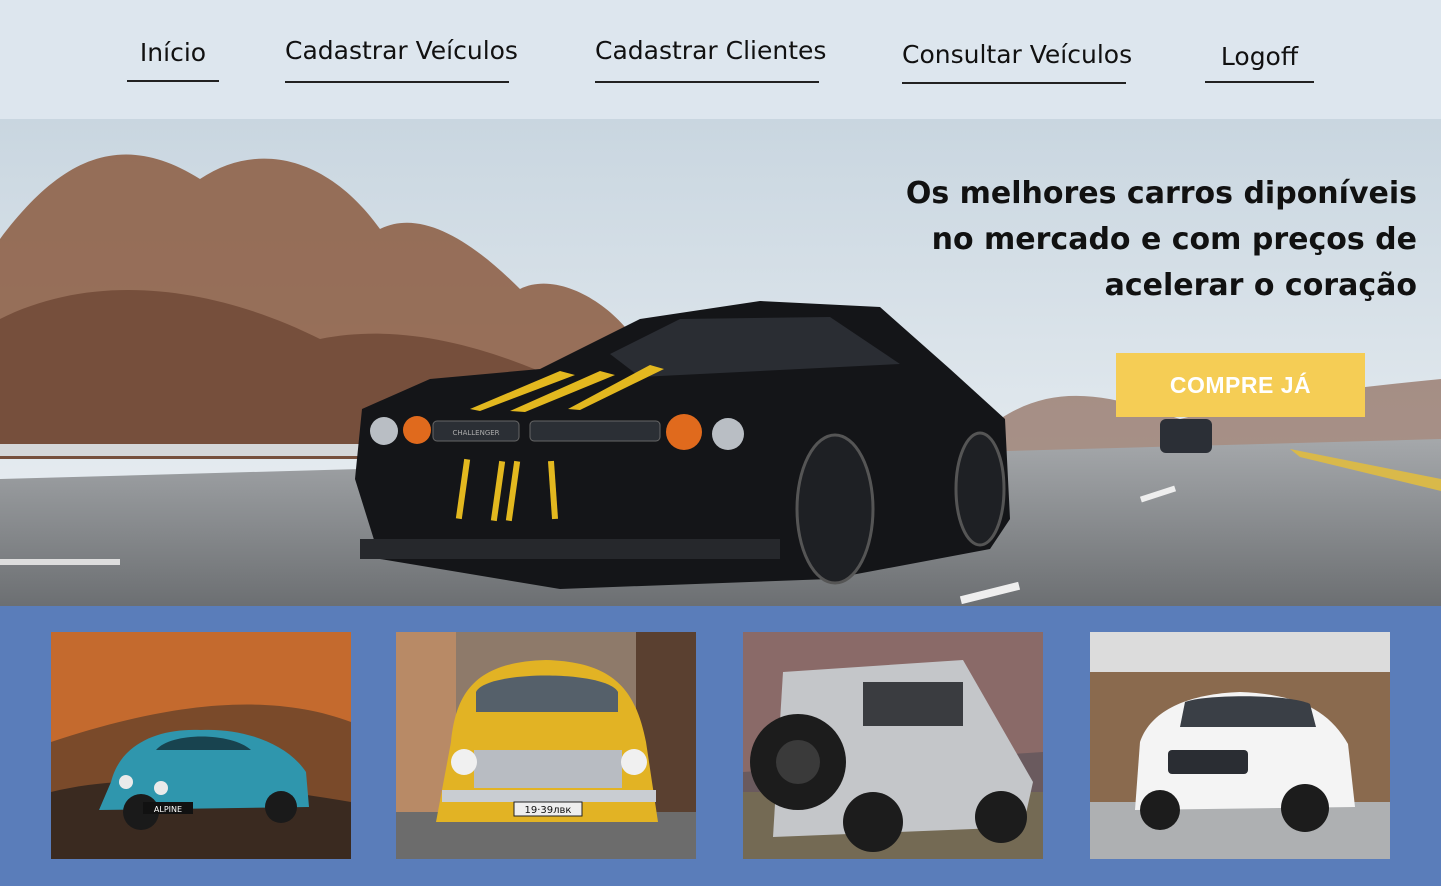 The width and height of the screenshot is (1441, 886). Describe the element at coordinates (475, 433) in the screenshot. I see `hero-car-badge: CHALLENGER` at that location.